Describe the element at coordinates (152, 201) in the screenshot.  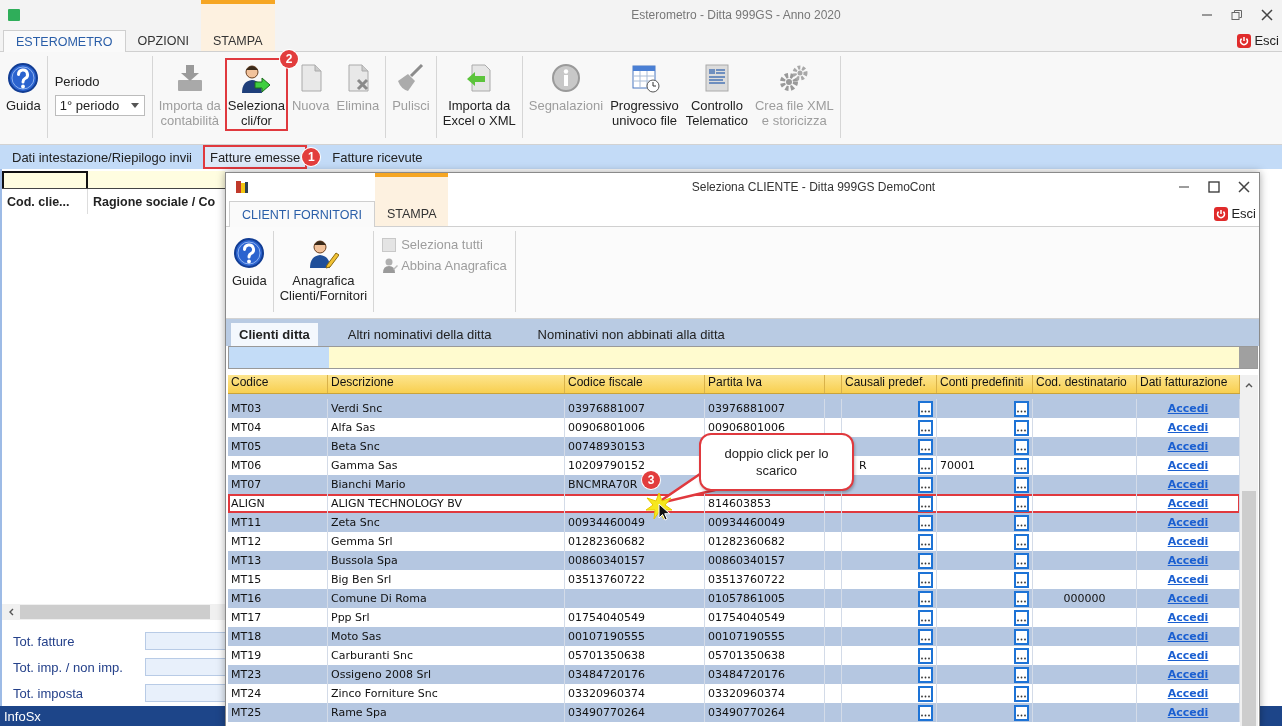
I see `column-header: Ragione sociale / Co` at that location.